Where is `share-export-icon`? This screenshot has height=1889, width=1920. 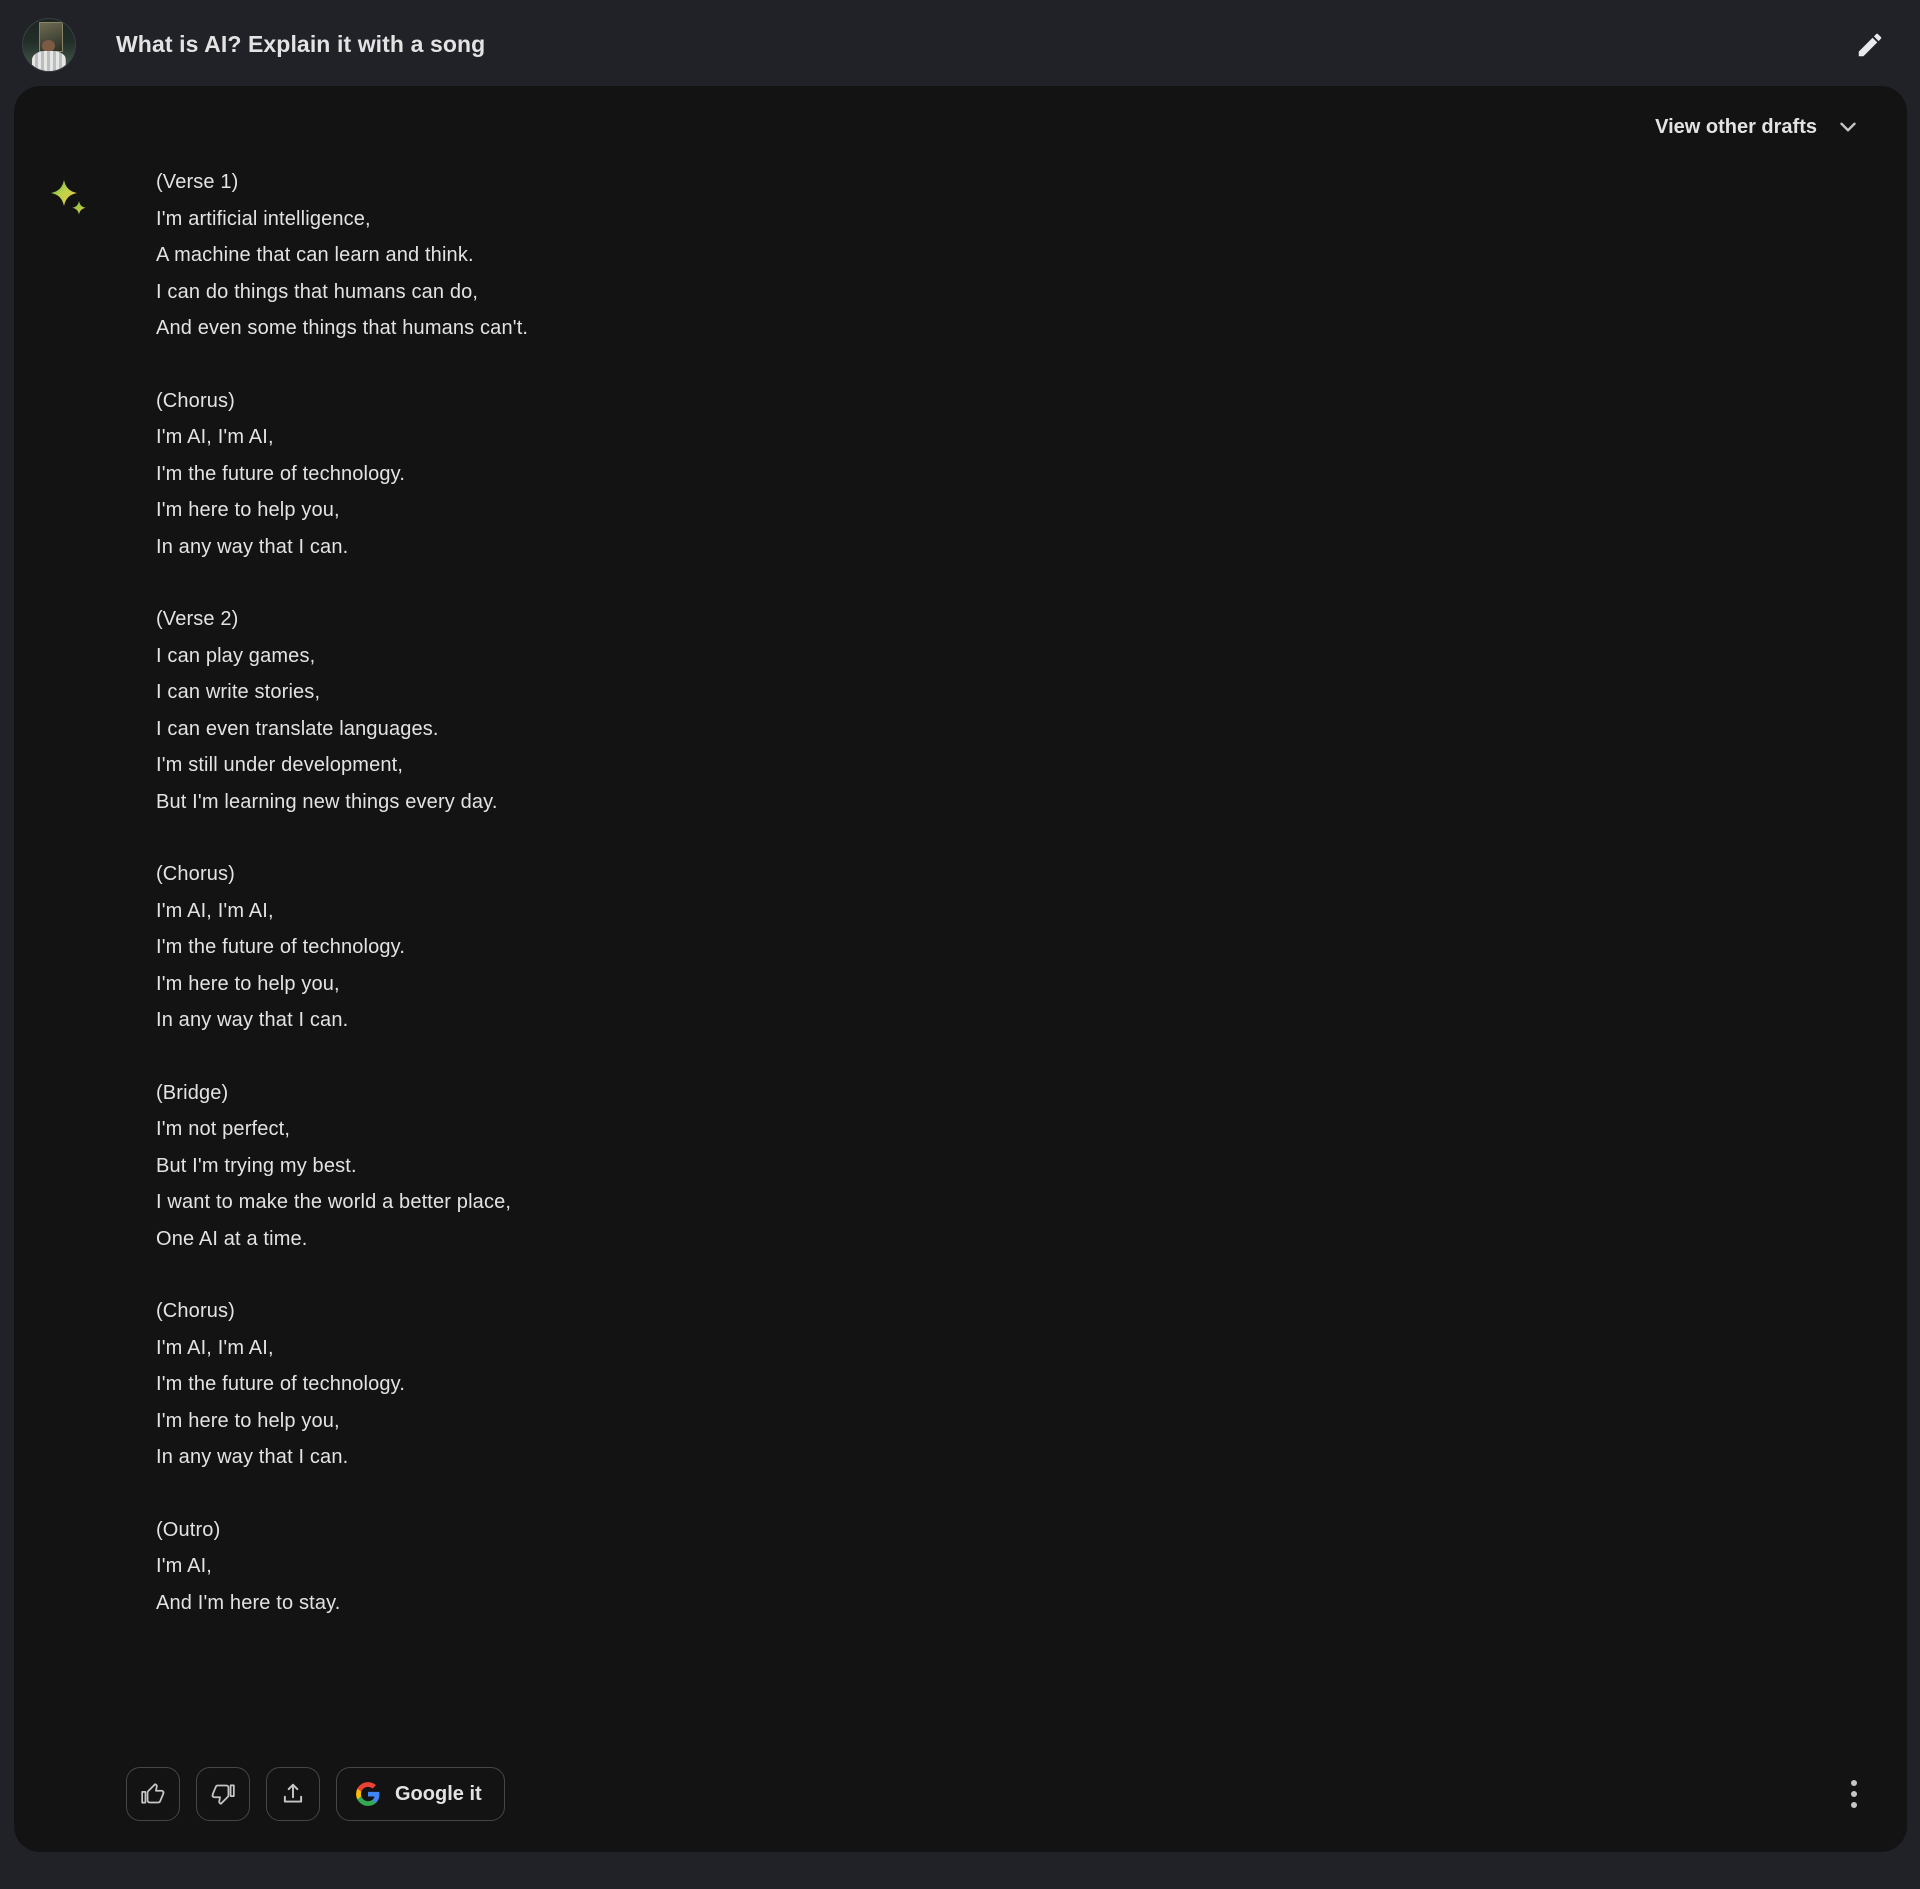 share-export-icon is located at coordinates (293, 1793).